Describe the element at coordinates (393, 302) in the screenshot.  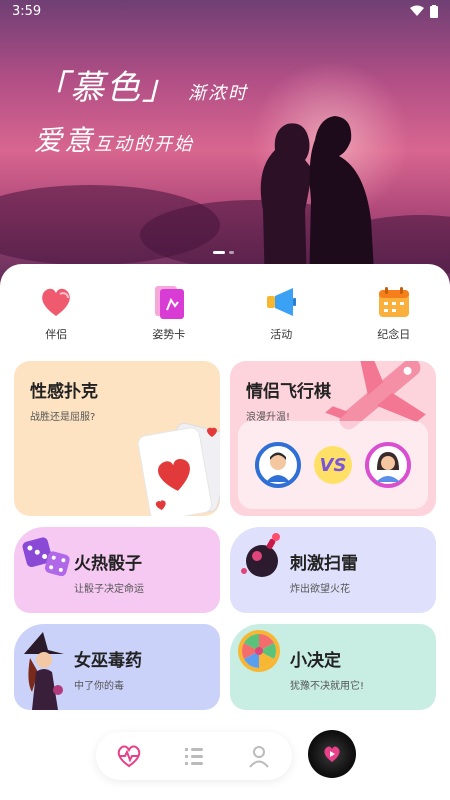
I see `calendar-icon` at that location.